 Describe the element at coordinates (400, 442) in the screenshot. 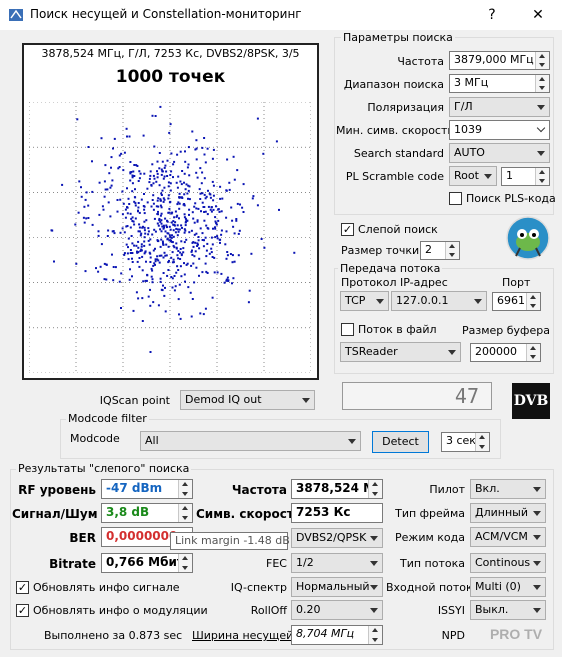

I see `detect-button: Detect` at that location.